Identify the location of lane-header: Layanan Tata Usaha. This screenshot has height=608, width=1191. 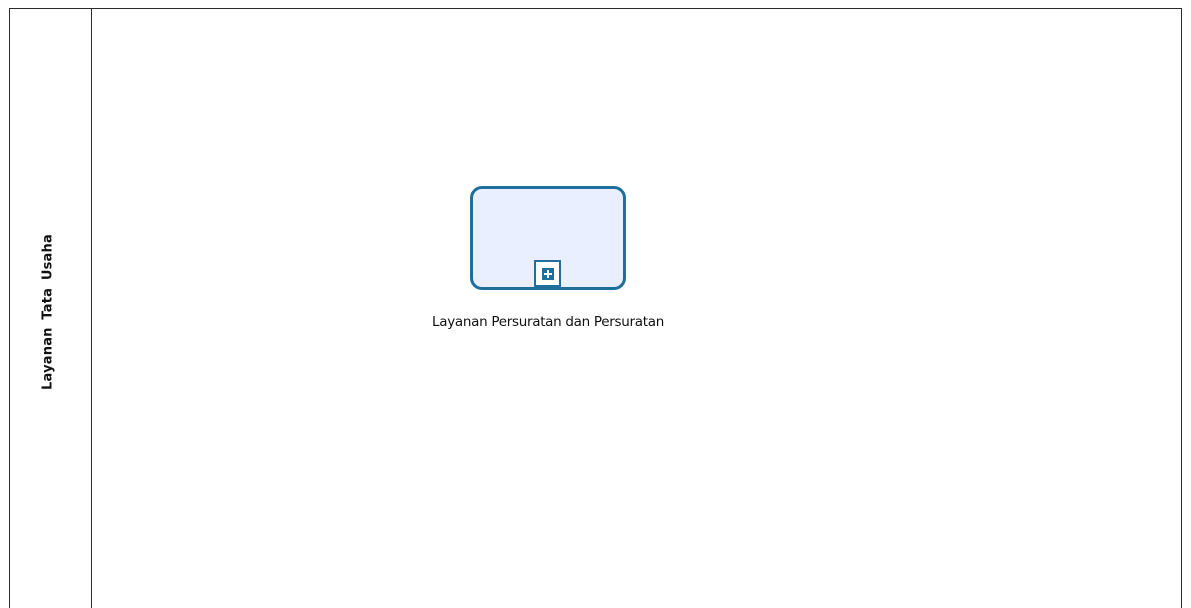
(51, 308).